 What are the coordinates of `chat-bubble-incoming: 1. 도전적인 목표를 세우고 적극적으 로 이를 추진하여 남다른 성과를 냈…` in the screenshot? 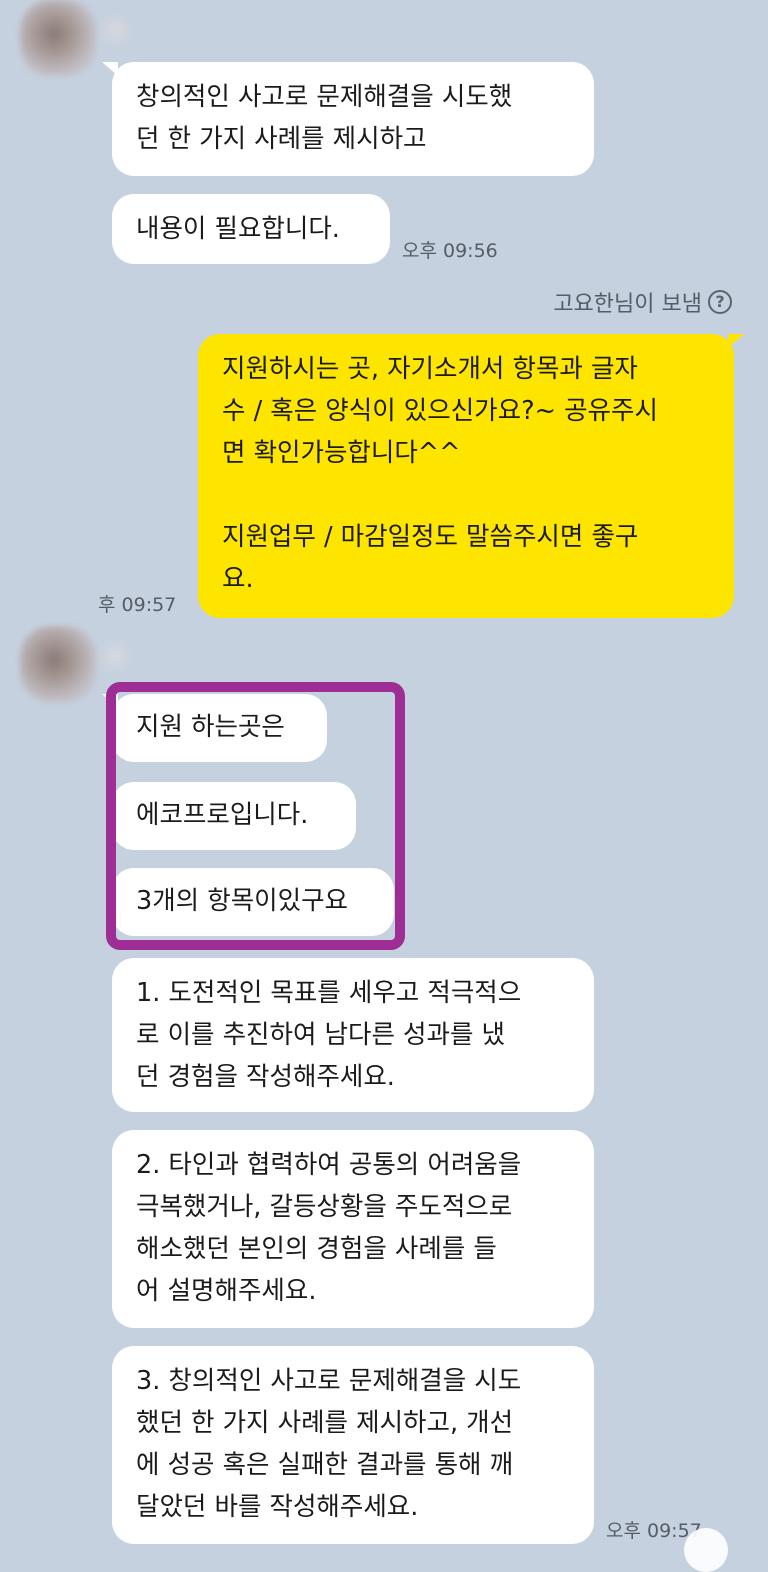 It's located at (353, 1035).